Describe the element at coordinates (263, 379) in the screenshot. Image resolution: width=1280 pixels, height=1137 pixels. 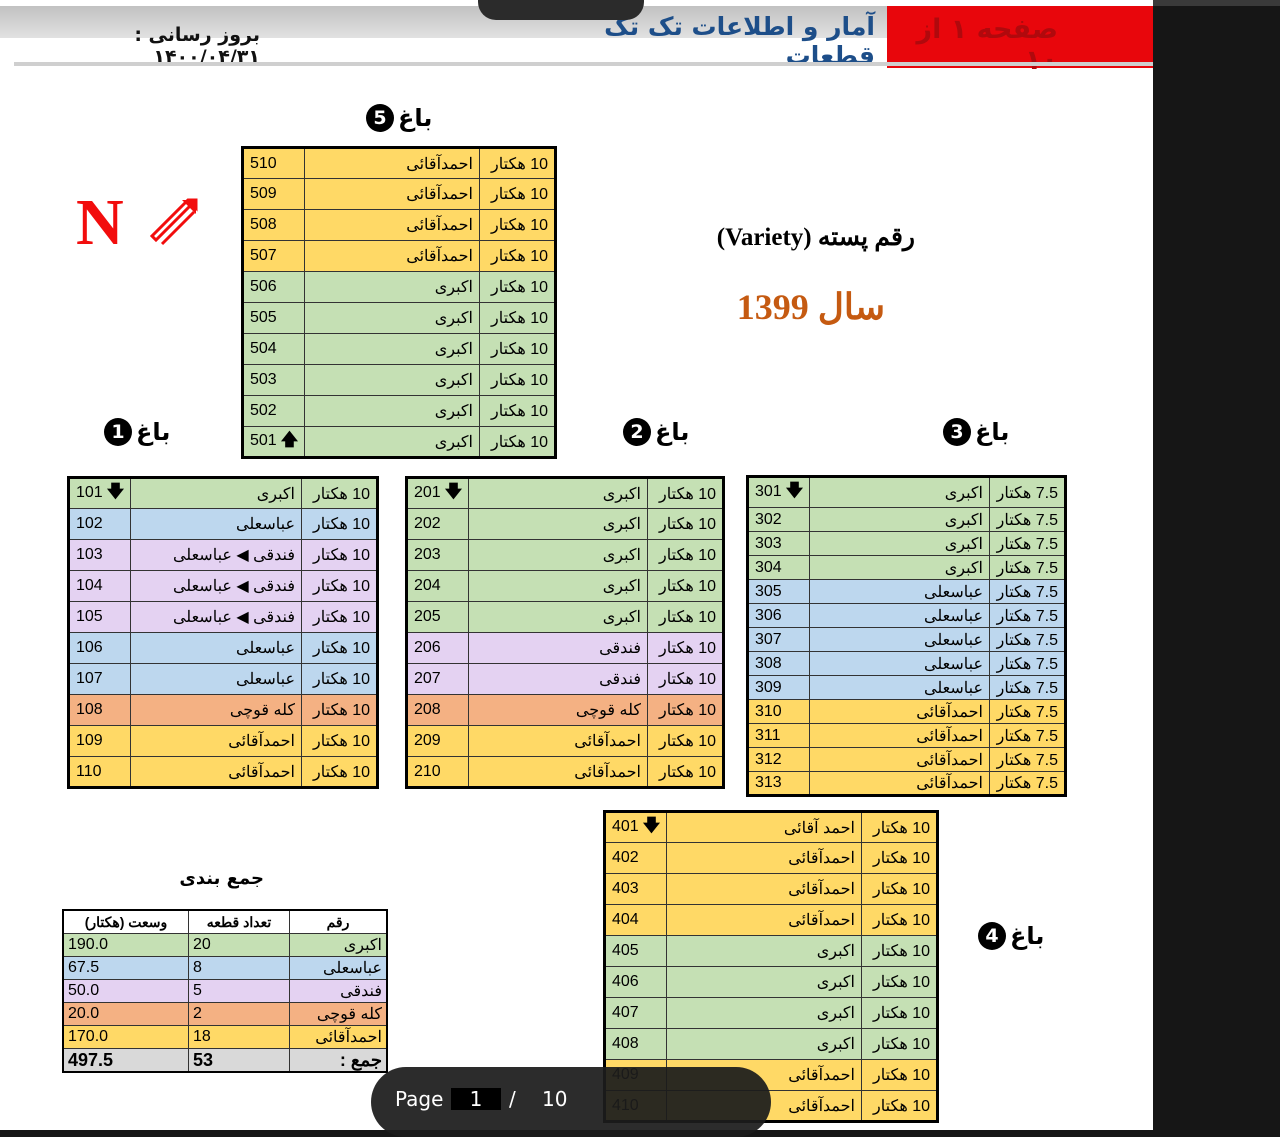
I see `plot-id-text: 503` at that location.